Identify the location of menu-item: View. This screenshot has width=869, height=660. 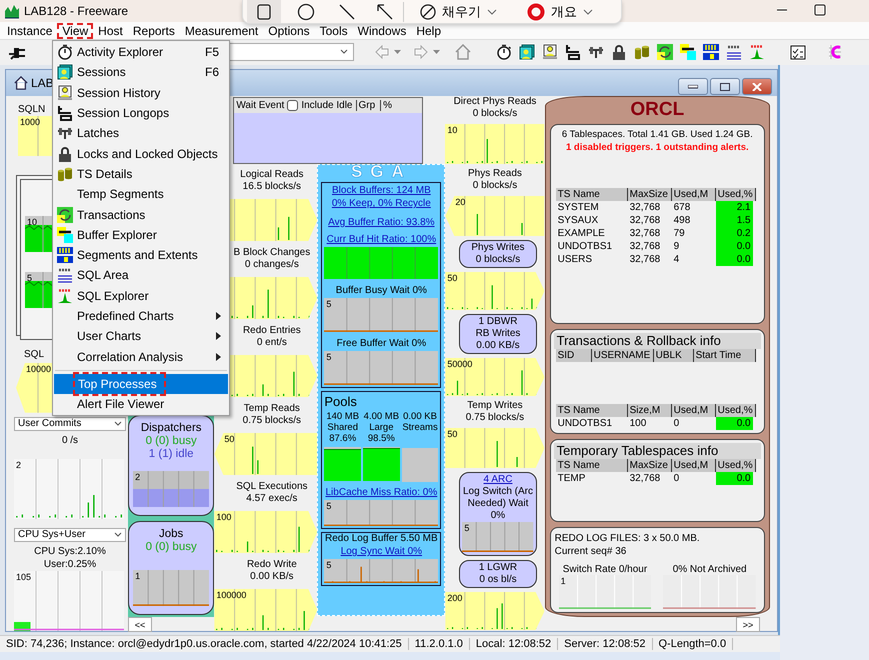
(75, 31).